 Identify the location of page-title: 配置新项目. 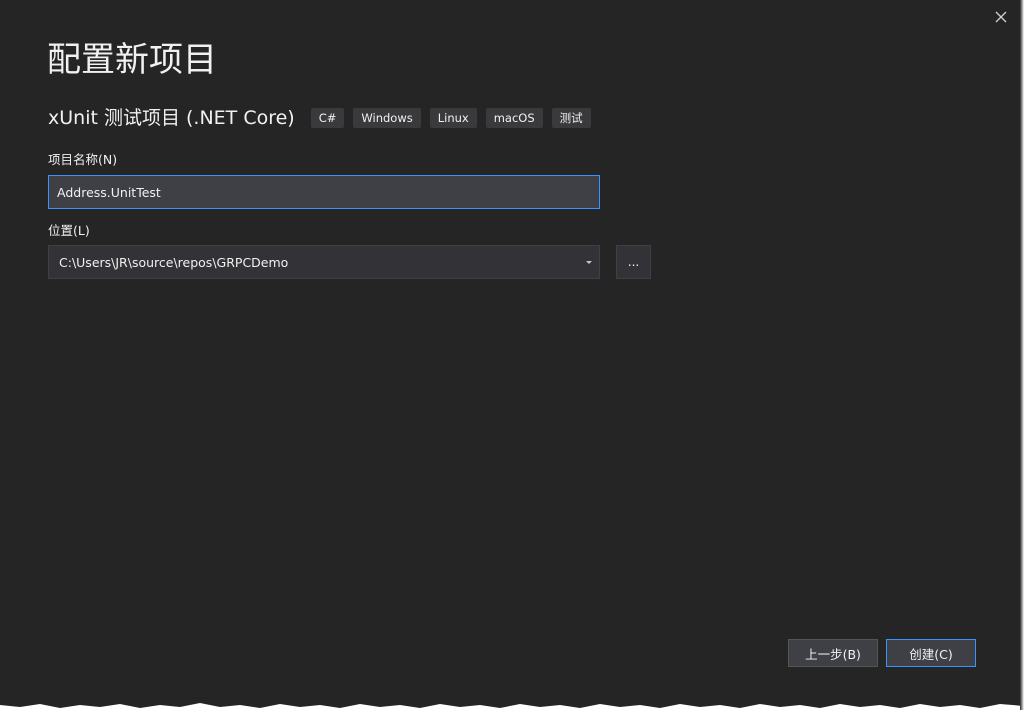
(132, 60).